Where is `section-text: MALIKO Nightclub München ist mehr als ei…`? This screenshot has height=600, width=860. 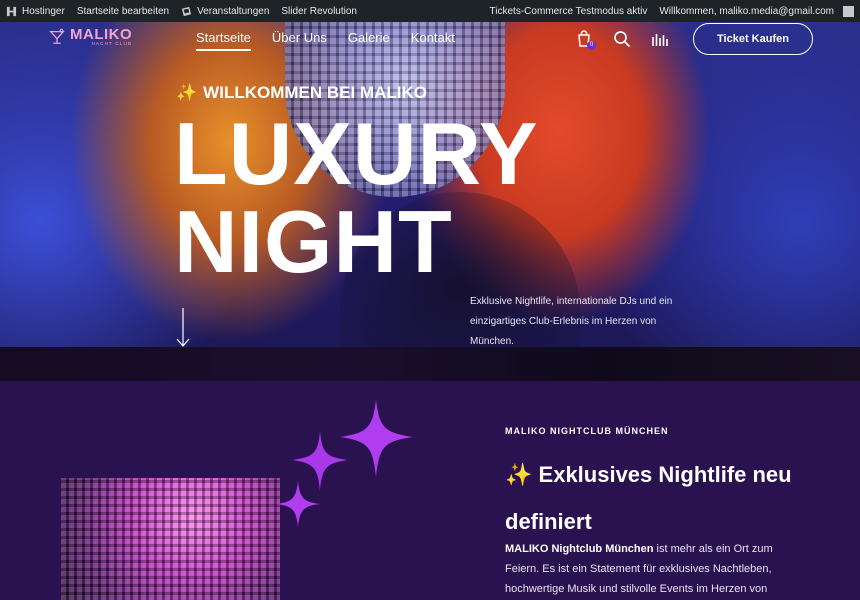 section-text: MALIKO Nightclub München ist mehr als ei… is located at coordinates (655, 569).